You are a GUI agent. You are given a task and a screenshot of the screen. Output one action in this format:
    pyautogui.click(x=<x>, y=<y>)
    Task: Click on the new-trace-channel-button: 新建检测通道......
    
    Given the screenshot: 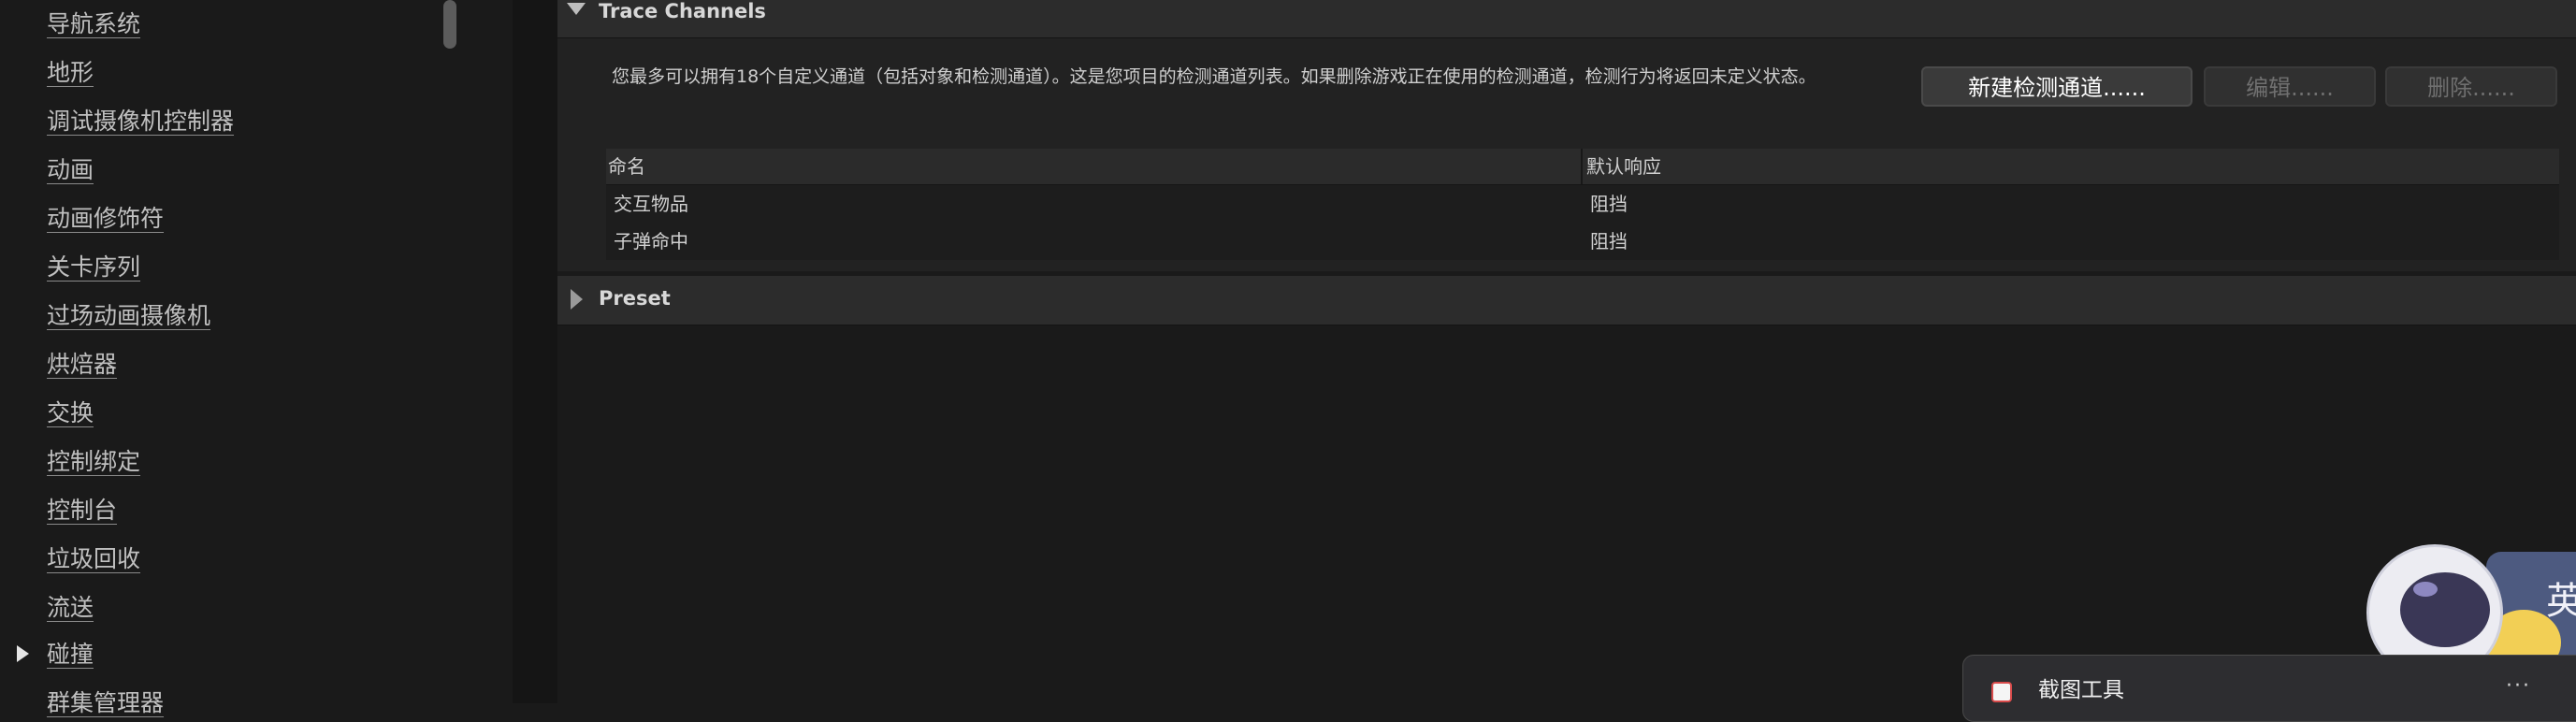 What is the action you would take?
    pyautogui.click(x=2056, y=86)
    